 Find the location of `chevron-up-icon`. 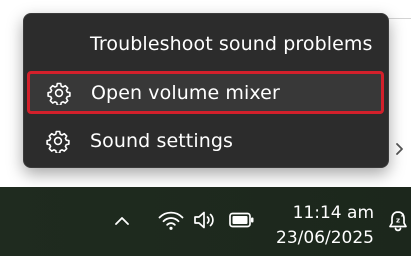

chevron-up-icon is located at coordinates (122, 221).